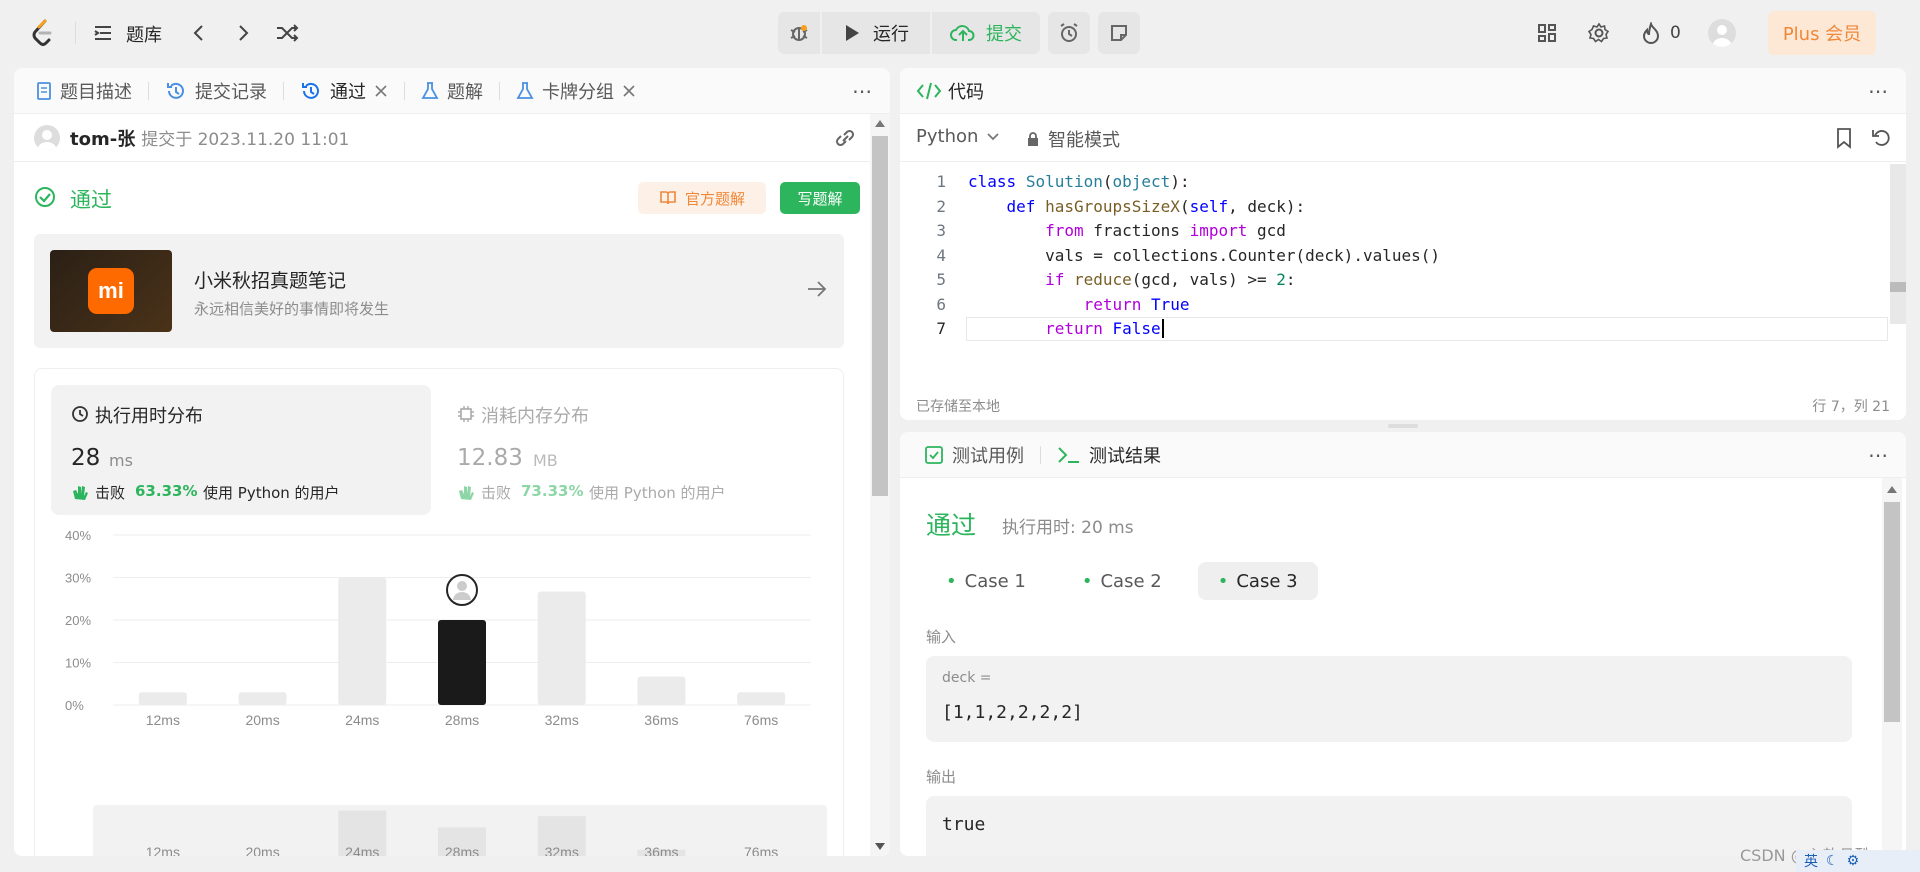  What do you see at coordinates (562, 850) in the screenshot?
I see `overview-tick-label: 32ms` at bounding box center [562, 850].